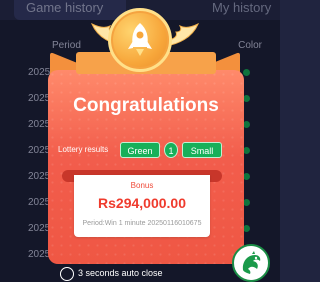 This screenshot has width=320, height=282. I want to click on bonus-period: Period:Win 1 minute 20250116010675, so click(142, 223).